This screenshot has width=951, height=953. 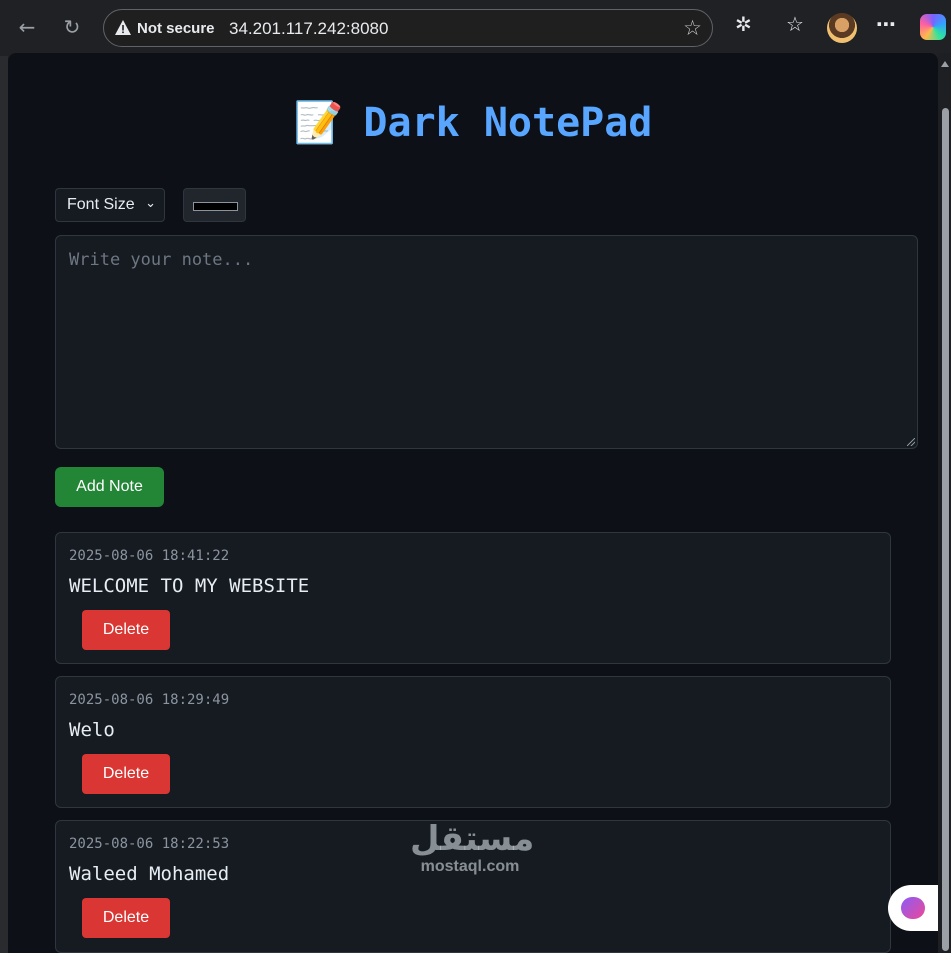 I want to click on font-size-select: Font Size ⌄, so click(x=110, y=205).